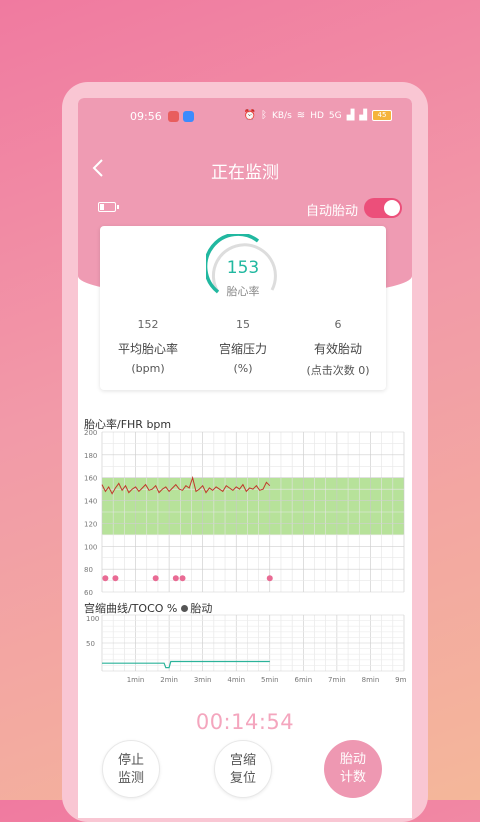 Image resolution: width=480 pixels, height=822 pixels. Describe the element at coordinates (181, 116) in the screenshot. I see `status-app-icons` at that location.